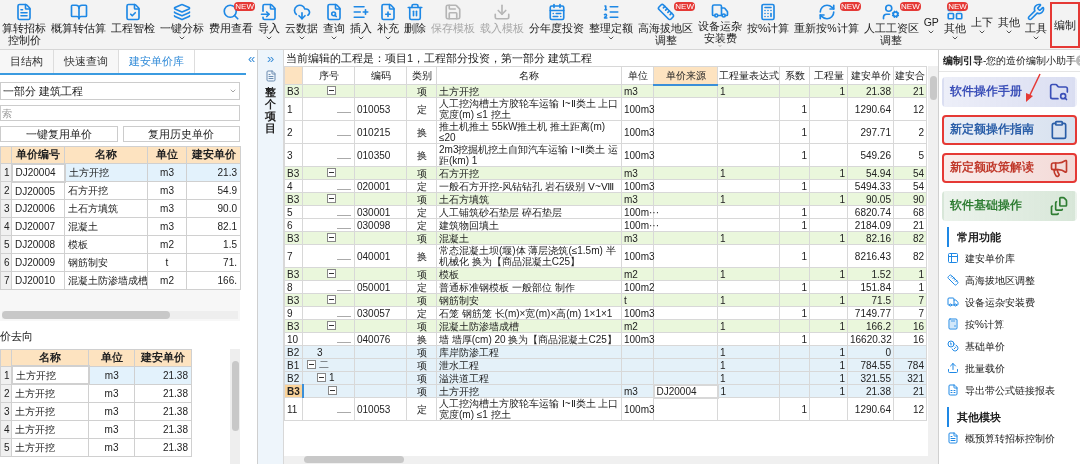 Image resolution: width=1080 pixels, height=464 pixels. Describe the element at coordinates (96, 375) in the screenshot. I see `table-row: 1 土方开挖 m3 21.38` at that location.